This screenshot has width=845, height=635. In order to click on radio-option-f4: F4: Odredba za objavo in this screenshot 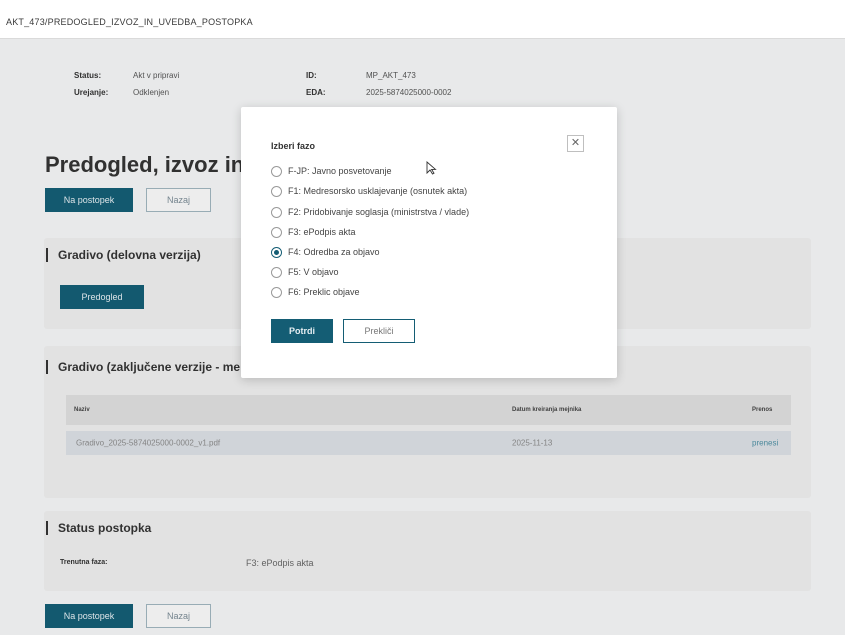, I will do `click(325, 252)`.